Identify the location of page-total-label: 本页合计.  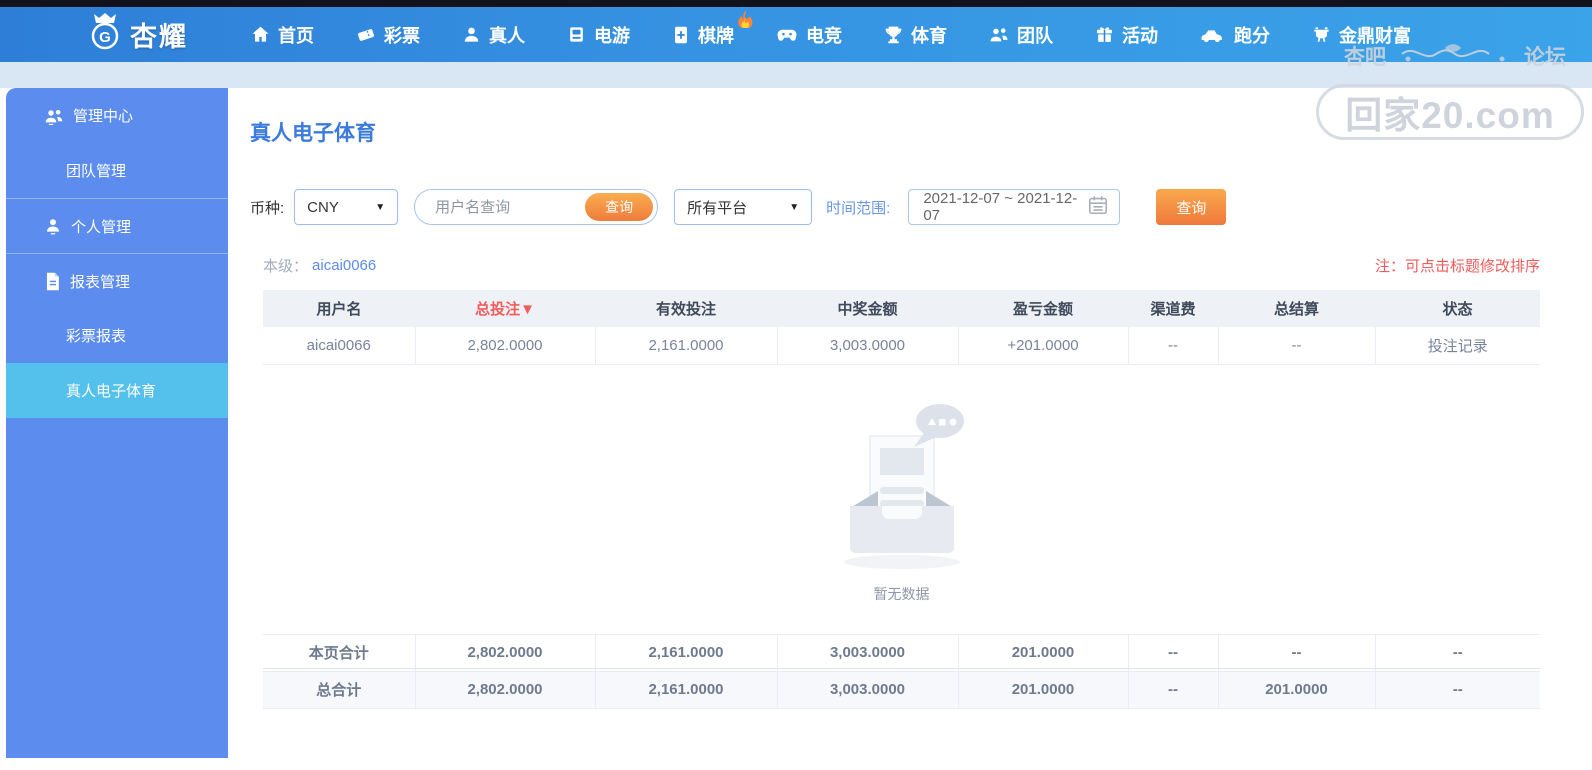
(339, 653).